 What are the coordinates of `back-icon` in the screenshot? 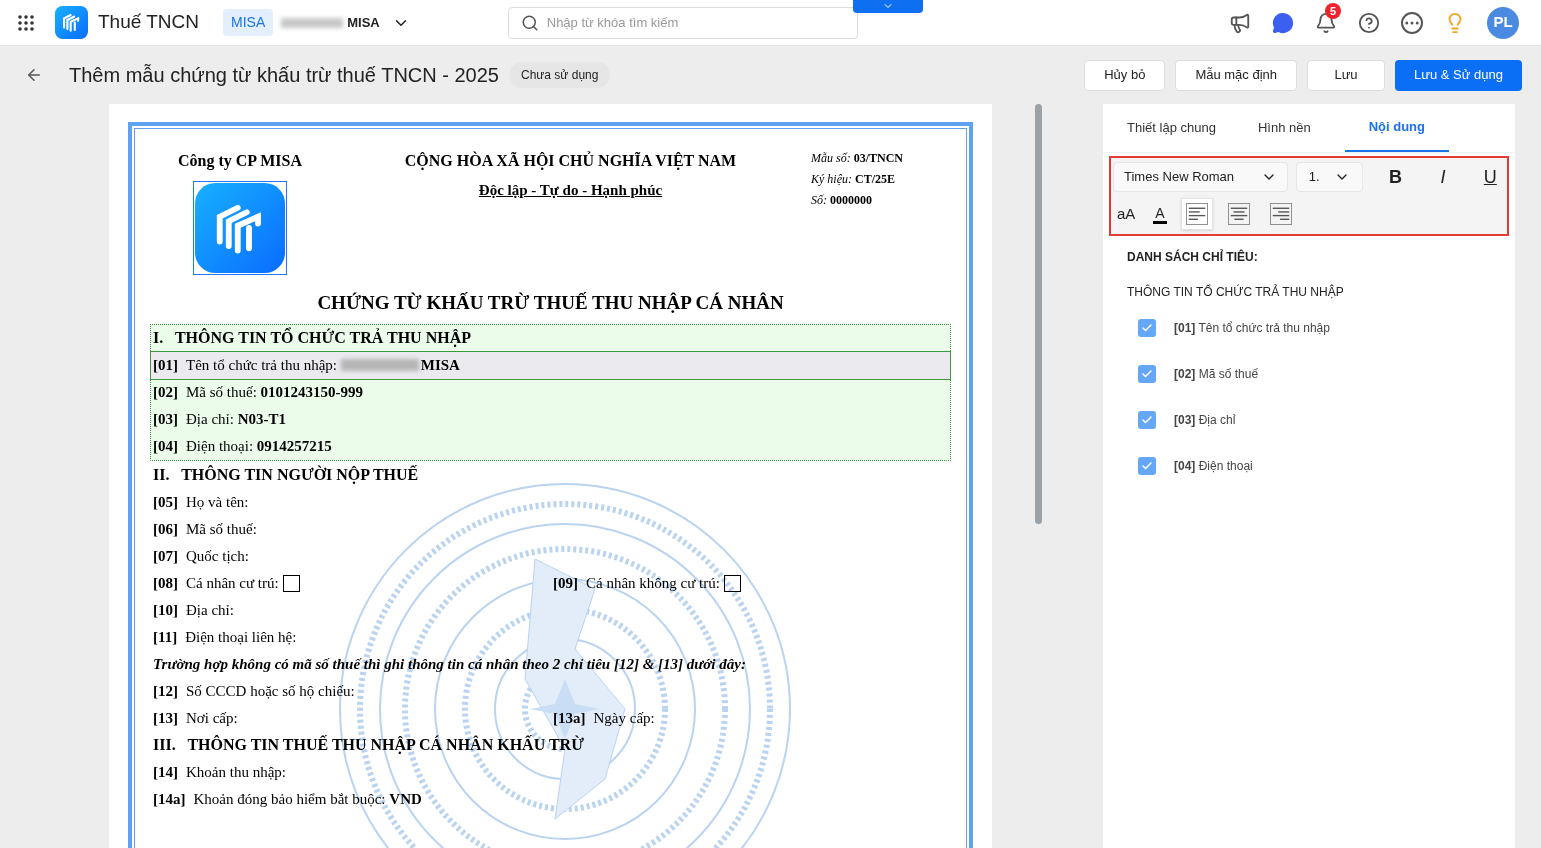 It's located at (34, 75).